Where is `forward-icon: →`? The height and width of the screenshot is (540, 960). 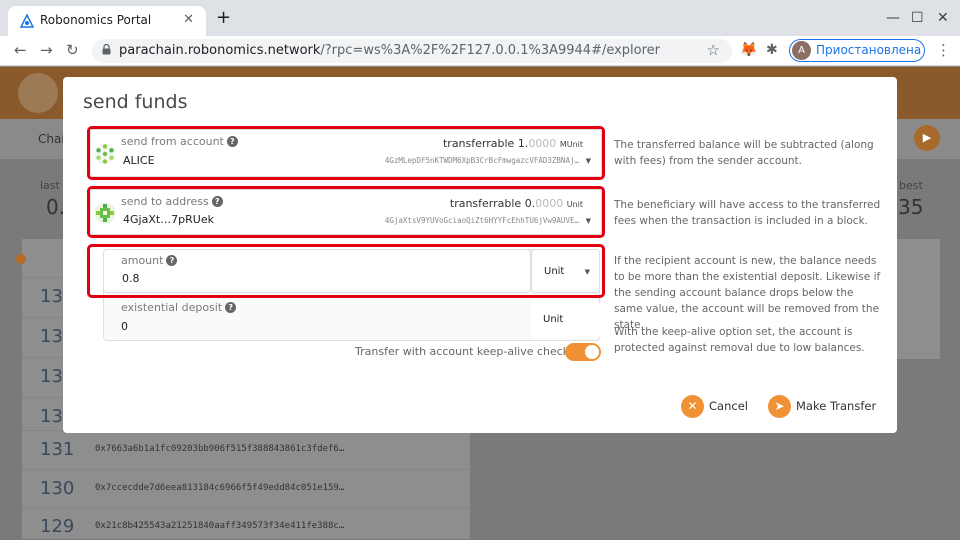
forward-icon: → is located at coordinates (46, 50).